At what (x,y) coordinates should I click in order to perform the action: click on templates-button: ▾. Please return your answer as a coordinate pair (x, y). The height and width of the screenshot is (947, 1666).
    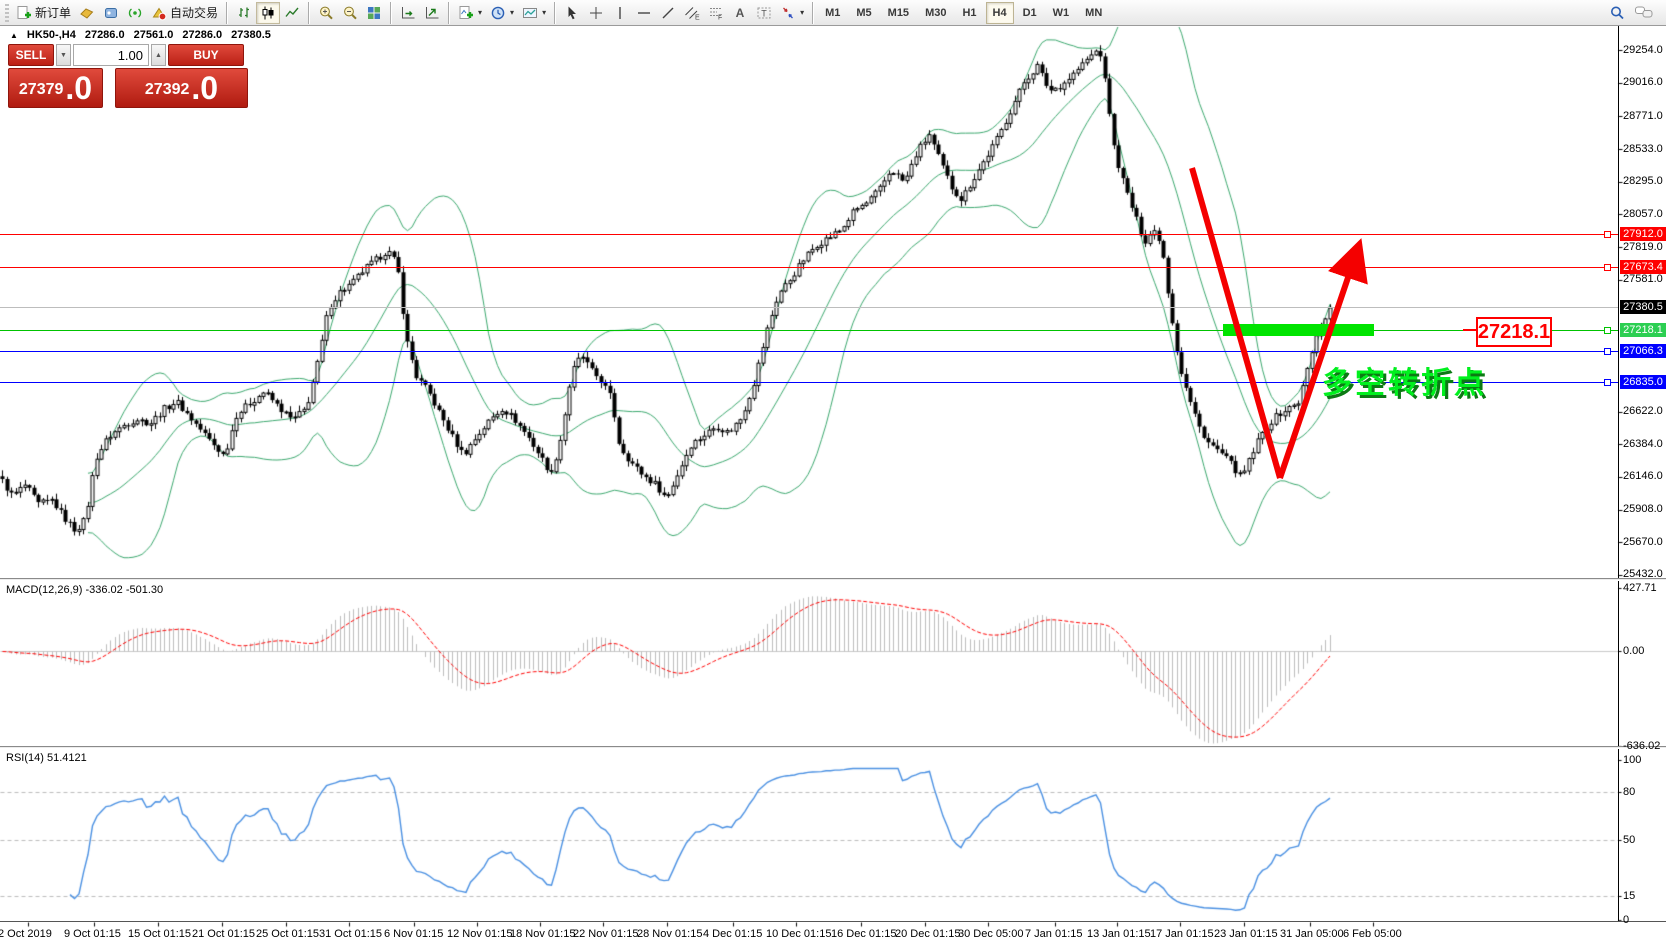
    Looking at the image, I should click on (534, 13).